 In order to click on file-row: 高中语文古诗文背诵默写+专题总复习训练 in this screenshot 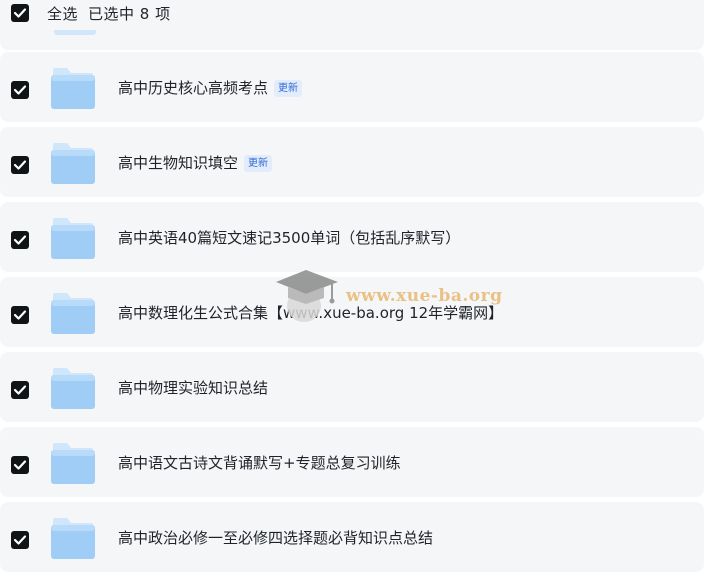, I will do `click(352, 462)`.